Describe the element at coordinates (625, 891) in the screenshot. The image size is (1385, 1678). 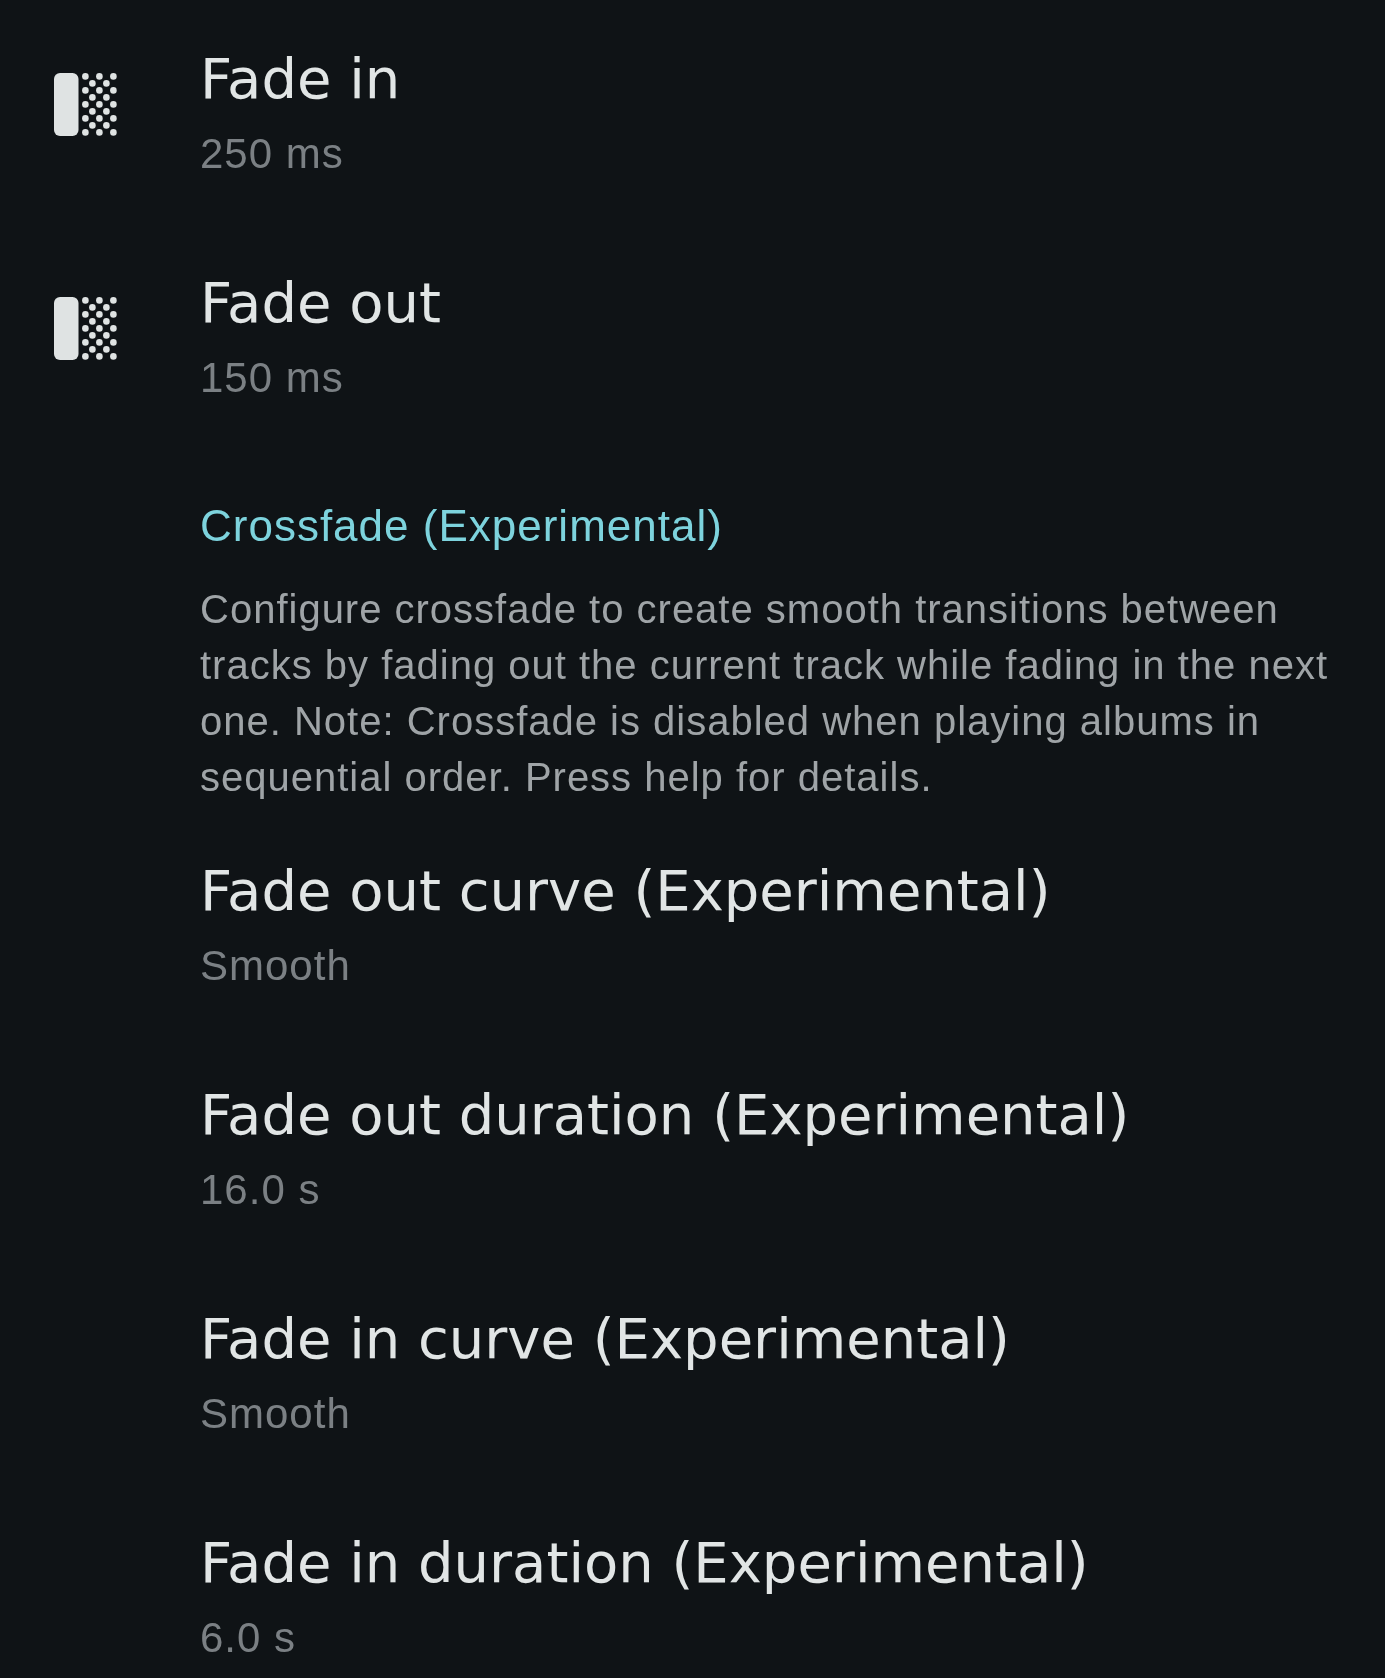
I see `setting-title: Fade out curve (Experimental)` at that location.